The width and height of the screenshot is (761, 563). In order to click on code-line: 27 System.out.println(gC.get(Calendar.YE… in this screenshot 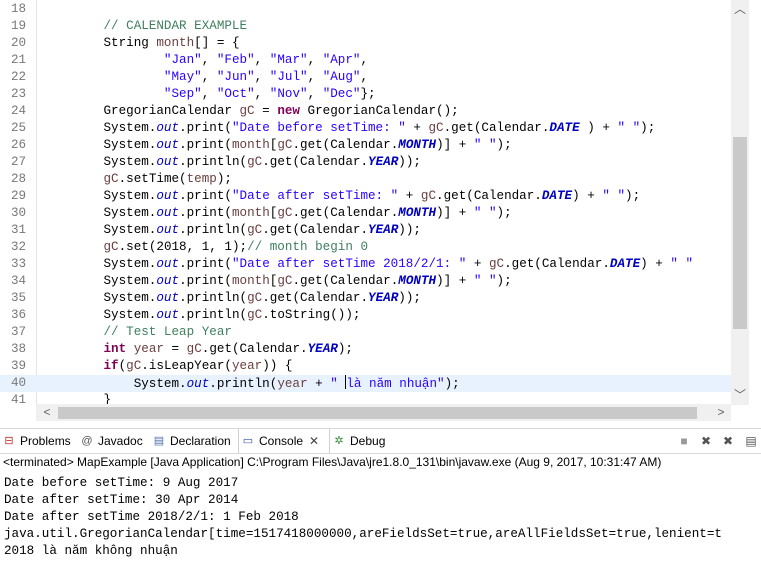, I will do `click(365, 162)`.